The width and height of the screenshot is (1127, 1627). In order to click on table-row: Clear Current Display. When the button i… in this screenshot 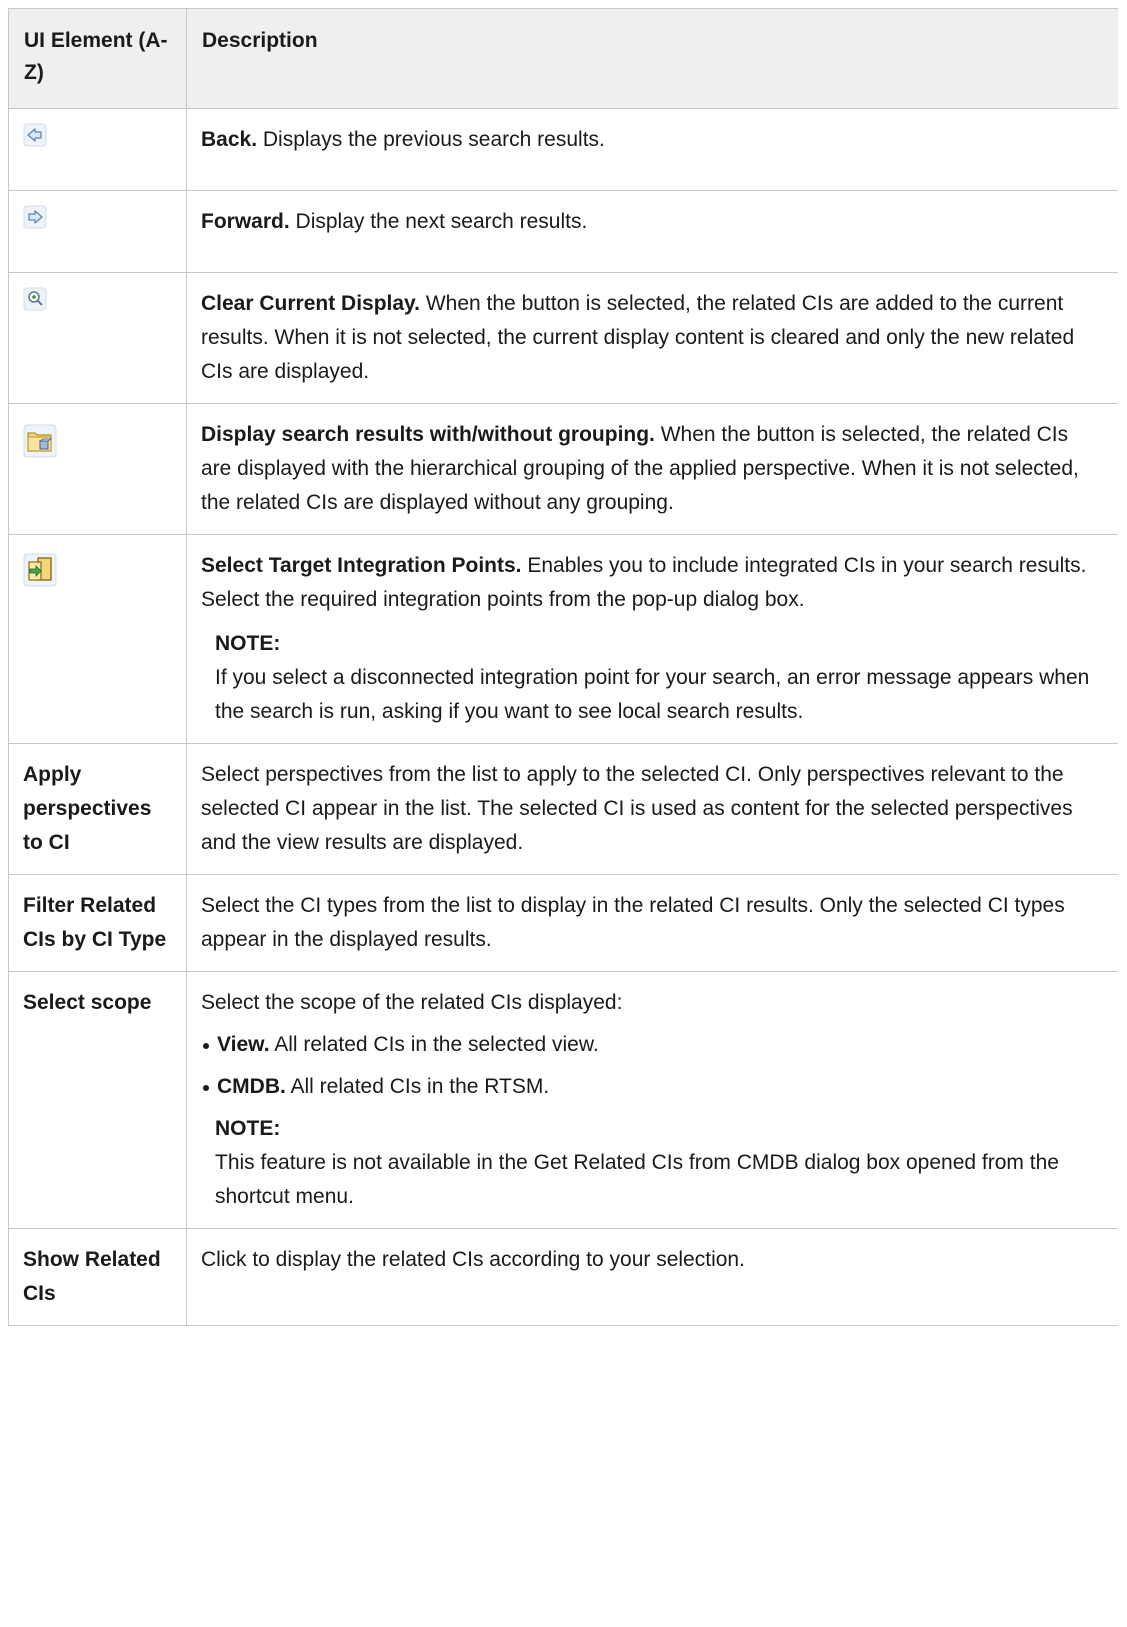, I will do `click(563, 338)`.